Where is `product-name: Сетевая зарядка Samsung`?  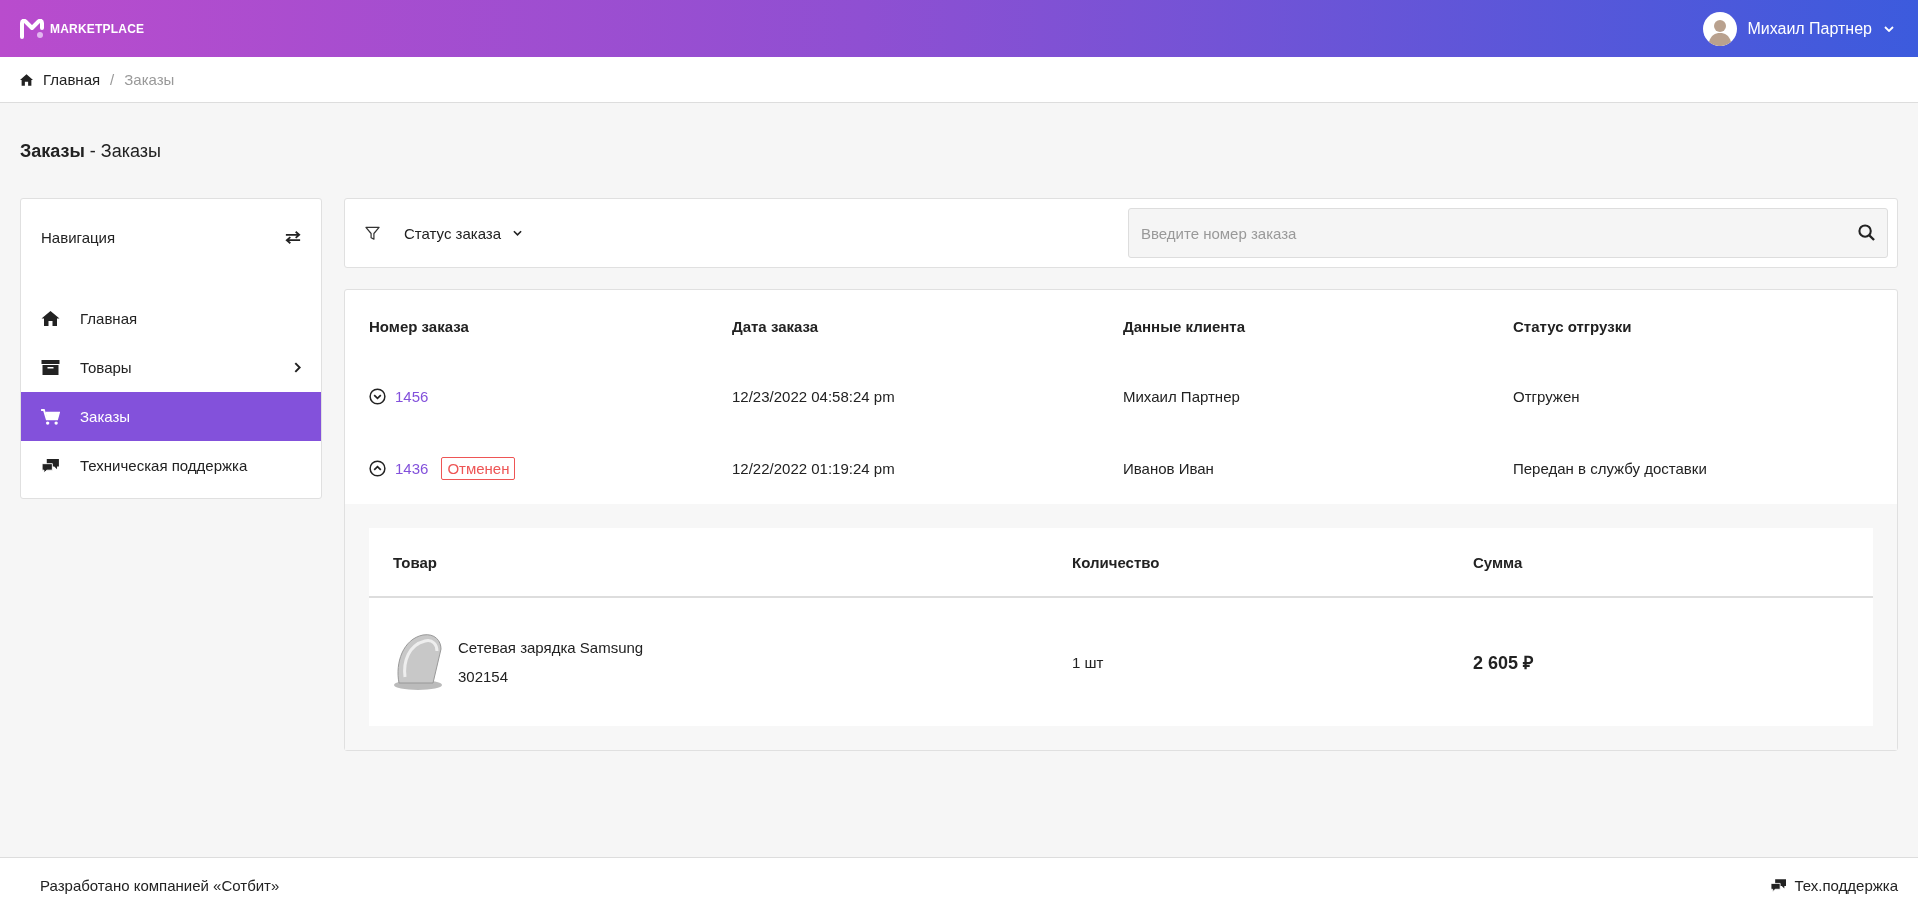 product-name: Сетевая зарядка Samsung is located at coordinates (551, 647).